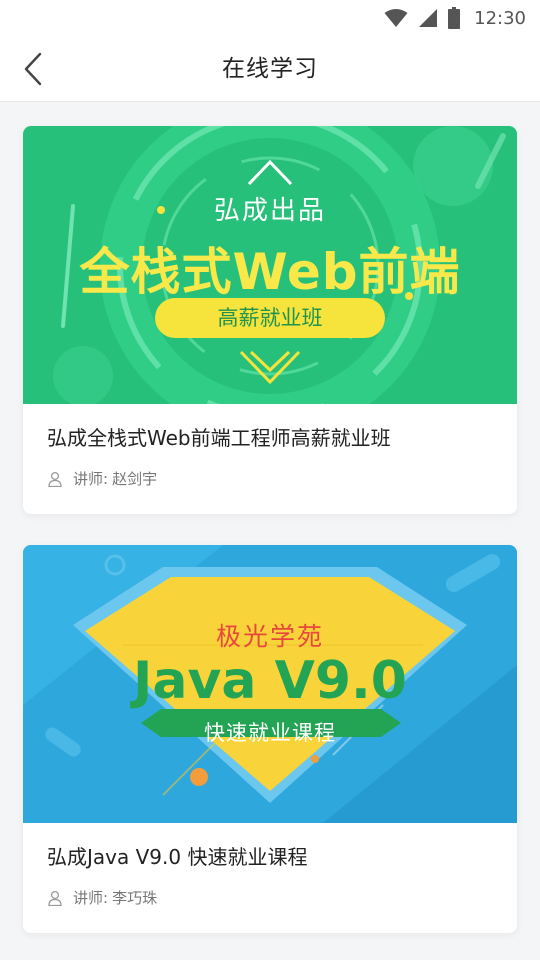 Image resolution: width=540 pixels, height=960 pixels. I want to click on banner-headline: 全栈式Web前端, so click(270, 272).